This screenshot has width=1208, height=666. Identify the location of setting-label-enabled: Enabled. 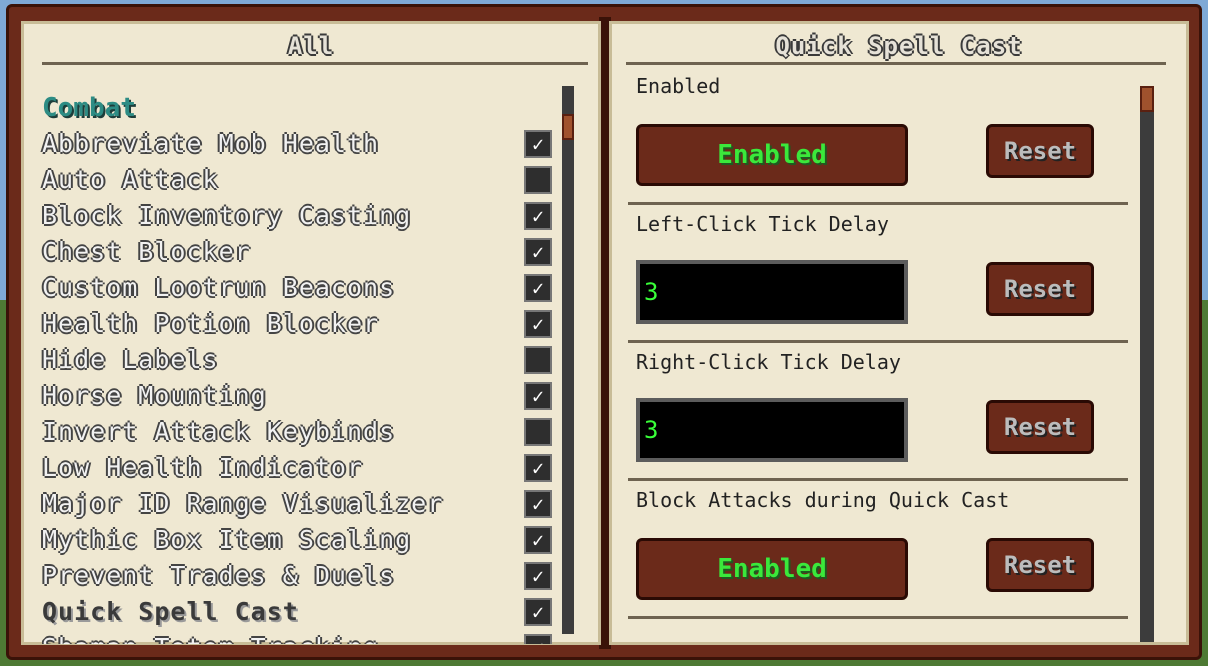
(678, 86).